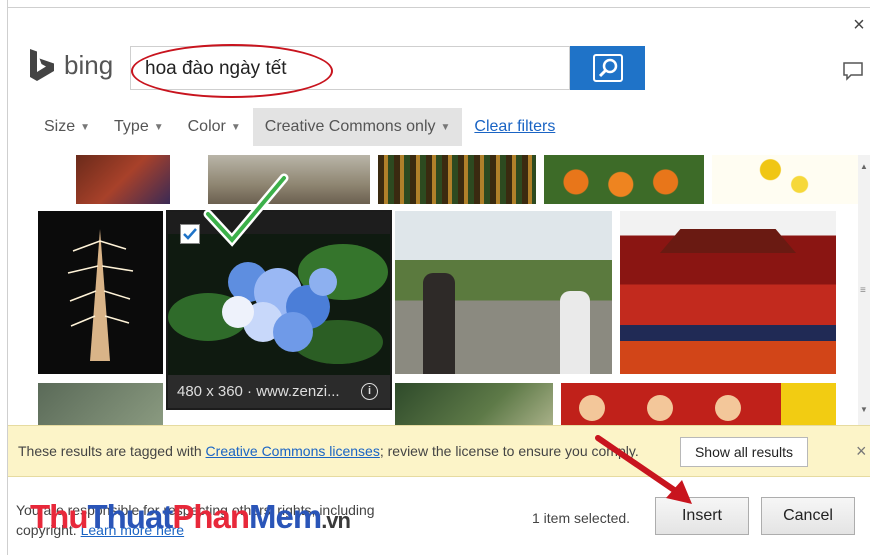 The width and height of the screenshot is (870, 555). Describe the element at coordinates (112, 451) in the screenshot. I see `notice-text-before: These results are tagged with` at that location.